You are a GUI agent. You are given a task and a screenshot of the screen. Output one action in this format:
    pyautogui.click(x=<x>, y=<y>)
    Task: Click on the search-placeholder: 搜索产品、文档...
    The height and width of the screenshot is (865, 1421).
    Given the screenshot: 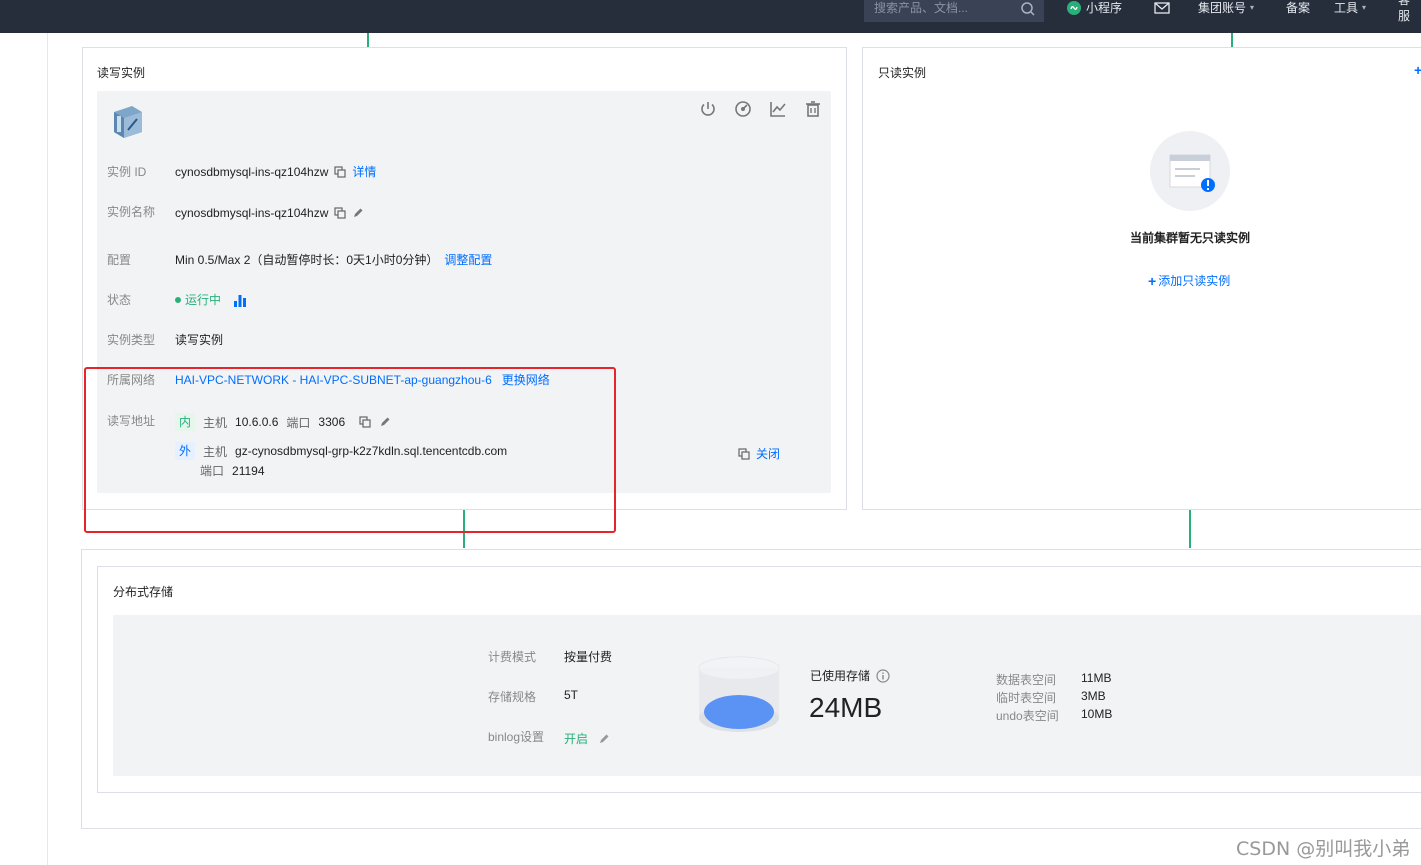 What is the action you would take?
    pyautogui.click(x=921, y=8)
    